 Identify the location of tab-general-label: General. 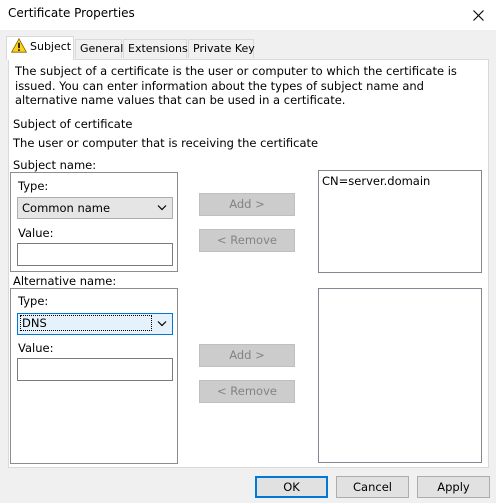
(102, 48).